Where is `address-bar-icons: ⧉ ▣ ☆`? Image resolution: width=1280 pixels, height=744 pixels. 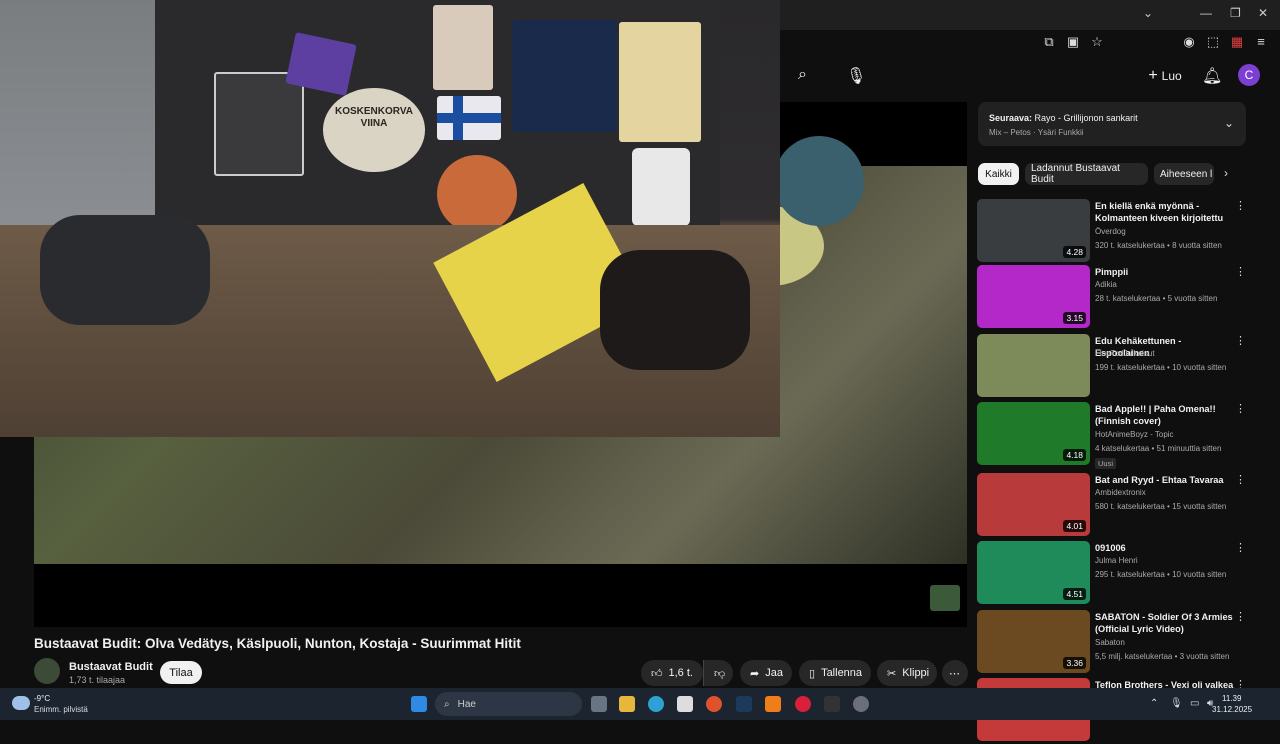 address-bar-icons: ⧉ ▣ ☆ is located at coordinates (1073, 42).